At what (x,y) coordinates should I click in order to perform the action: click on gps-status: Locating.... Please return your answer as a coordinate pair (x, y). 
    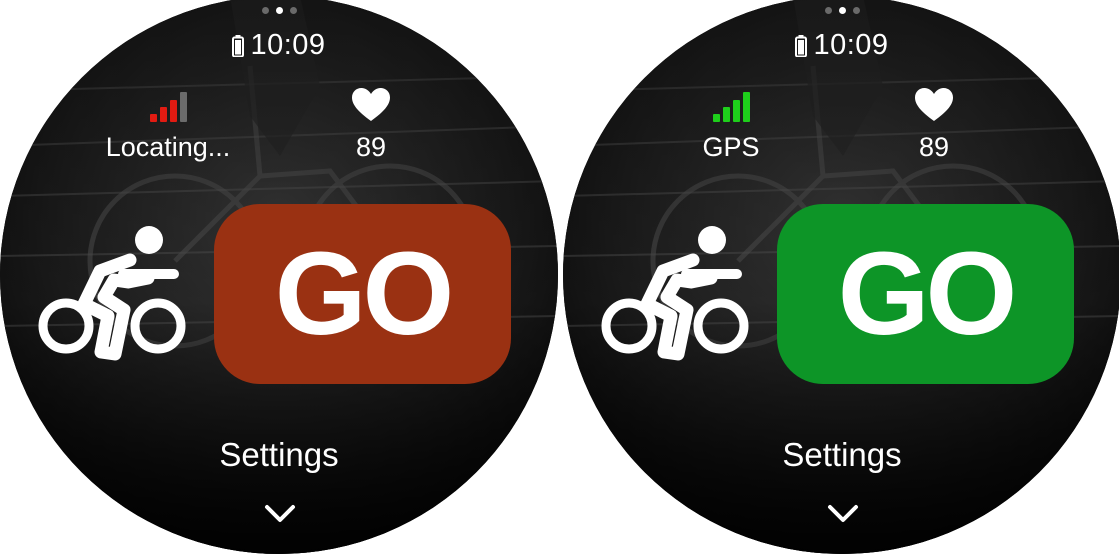
    Looking at the image, I should click on (168, 125).